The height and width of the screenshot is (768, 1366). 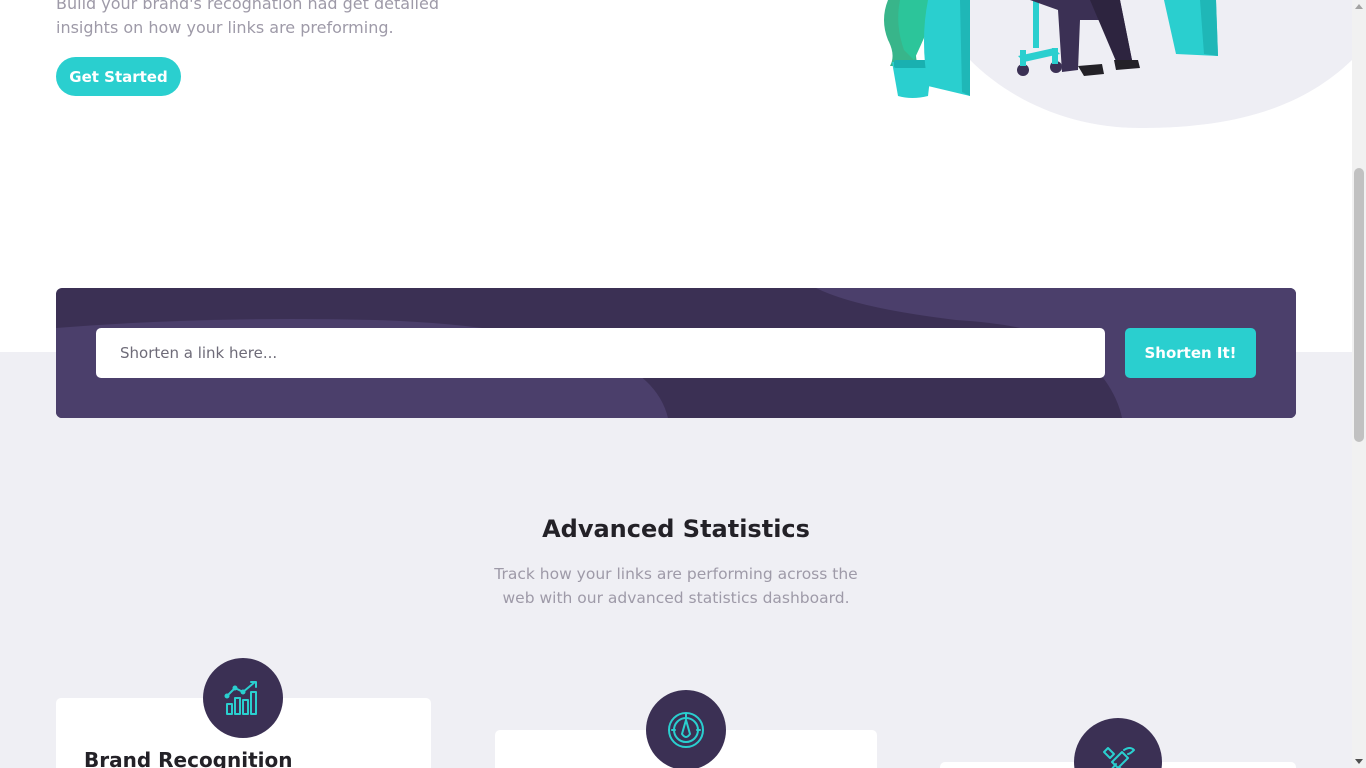 What do you see at coordinates (243, 698) in the screenshot?
I see `brand-recognition-icon` at bounding box center [243, 698].